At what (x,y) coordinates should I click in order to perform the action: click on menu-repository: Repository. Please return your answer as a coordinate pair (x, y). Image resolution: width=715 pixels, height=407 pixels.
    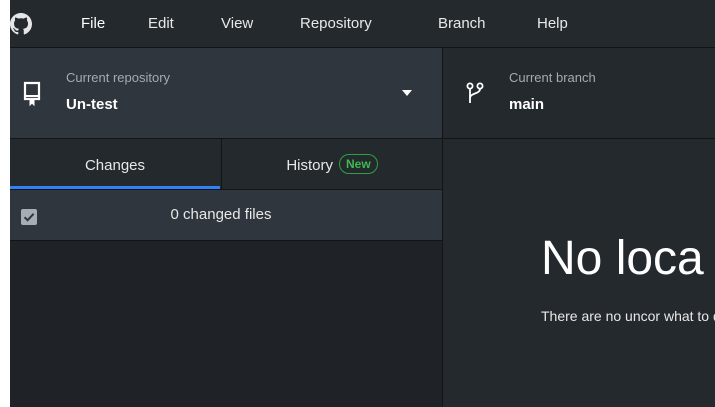
    Looking at the image, I should click on (336, 23).